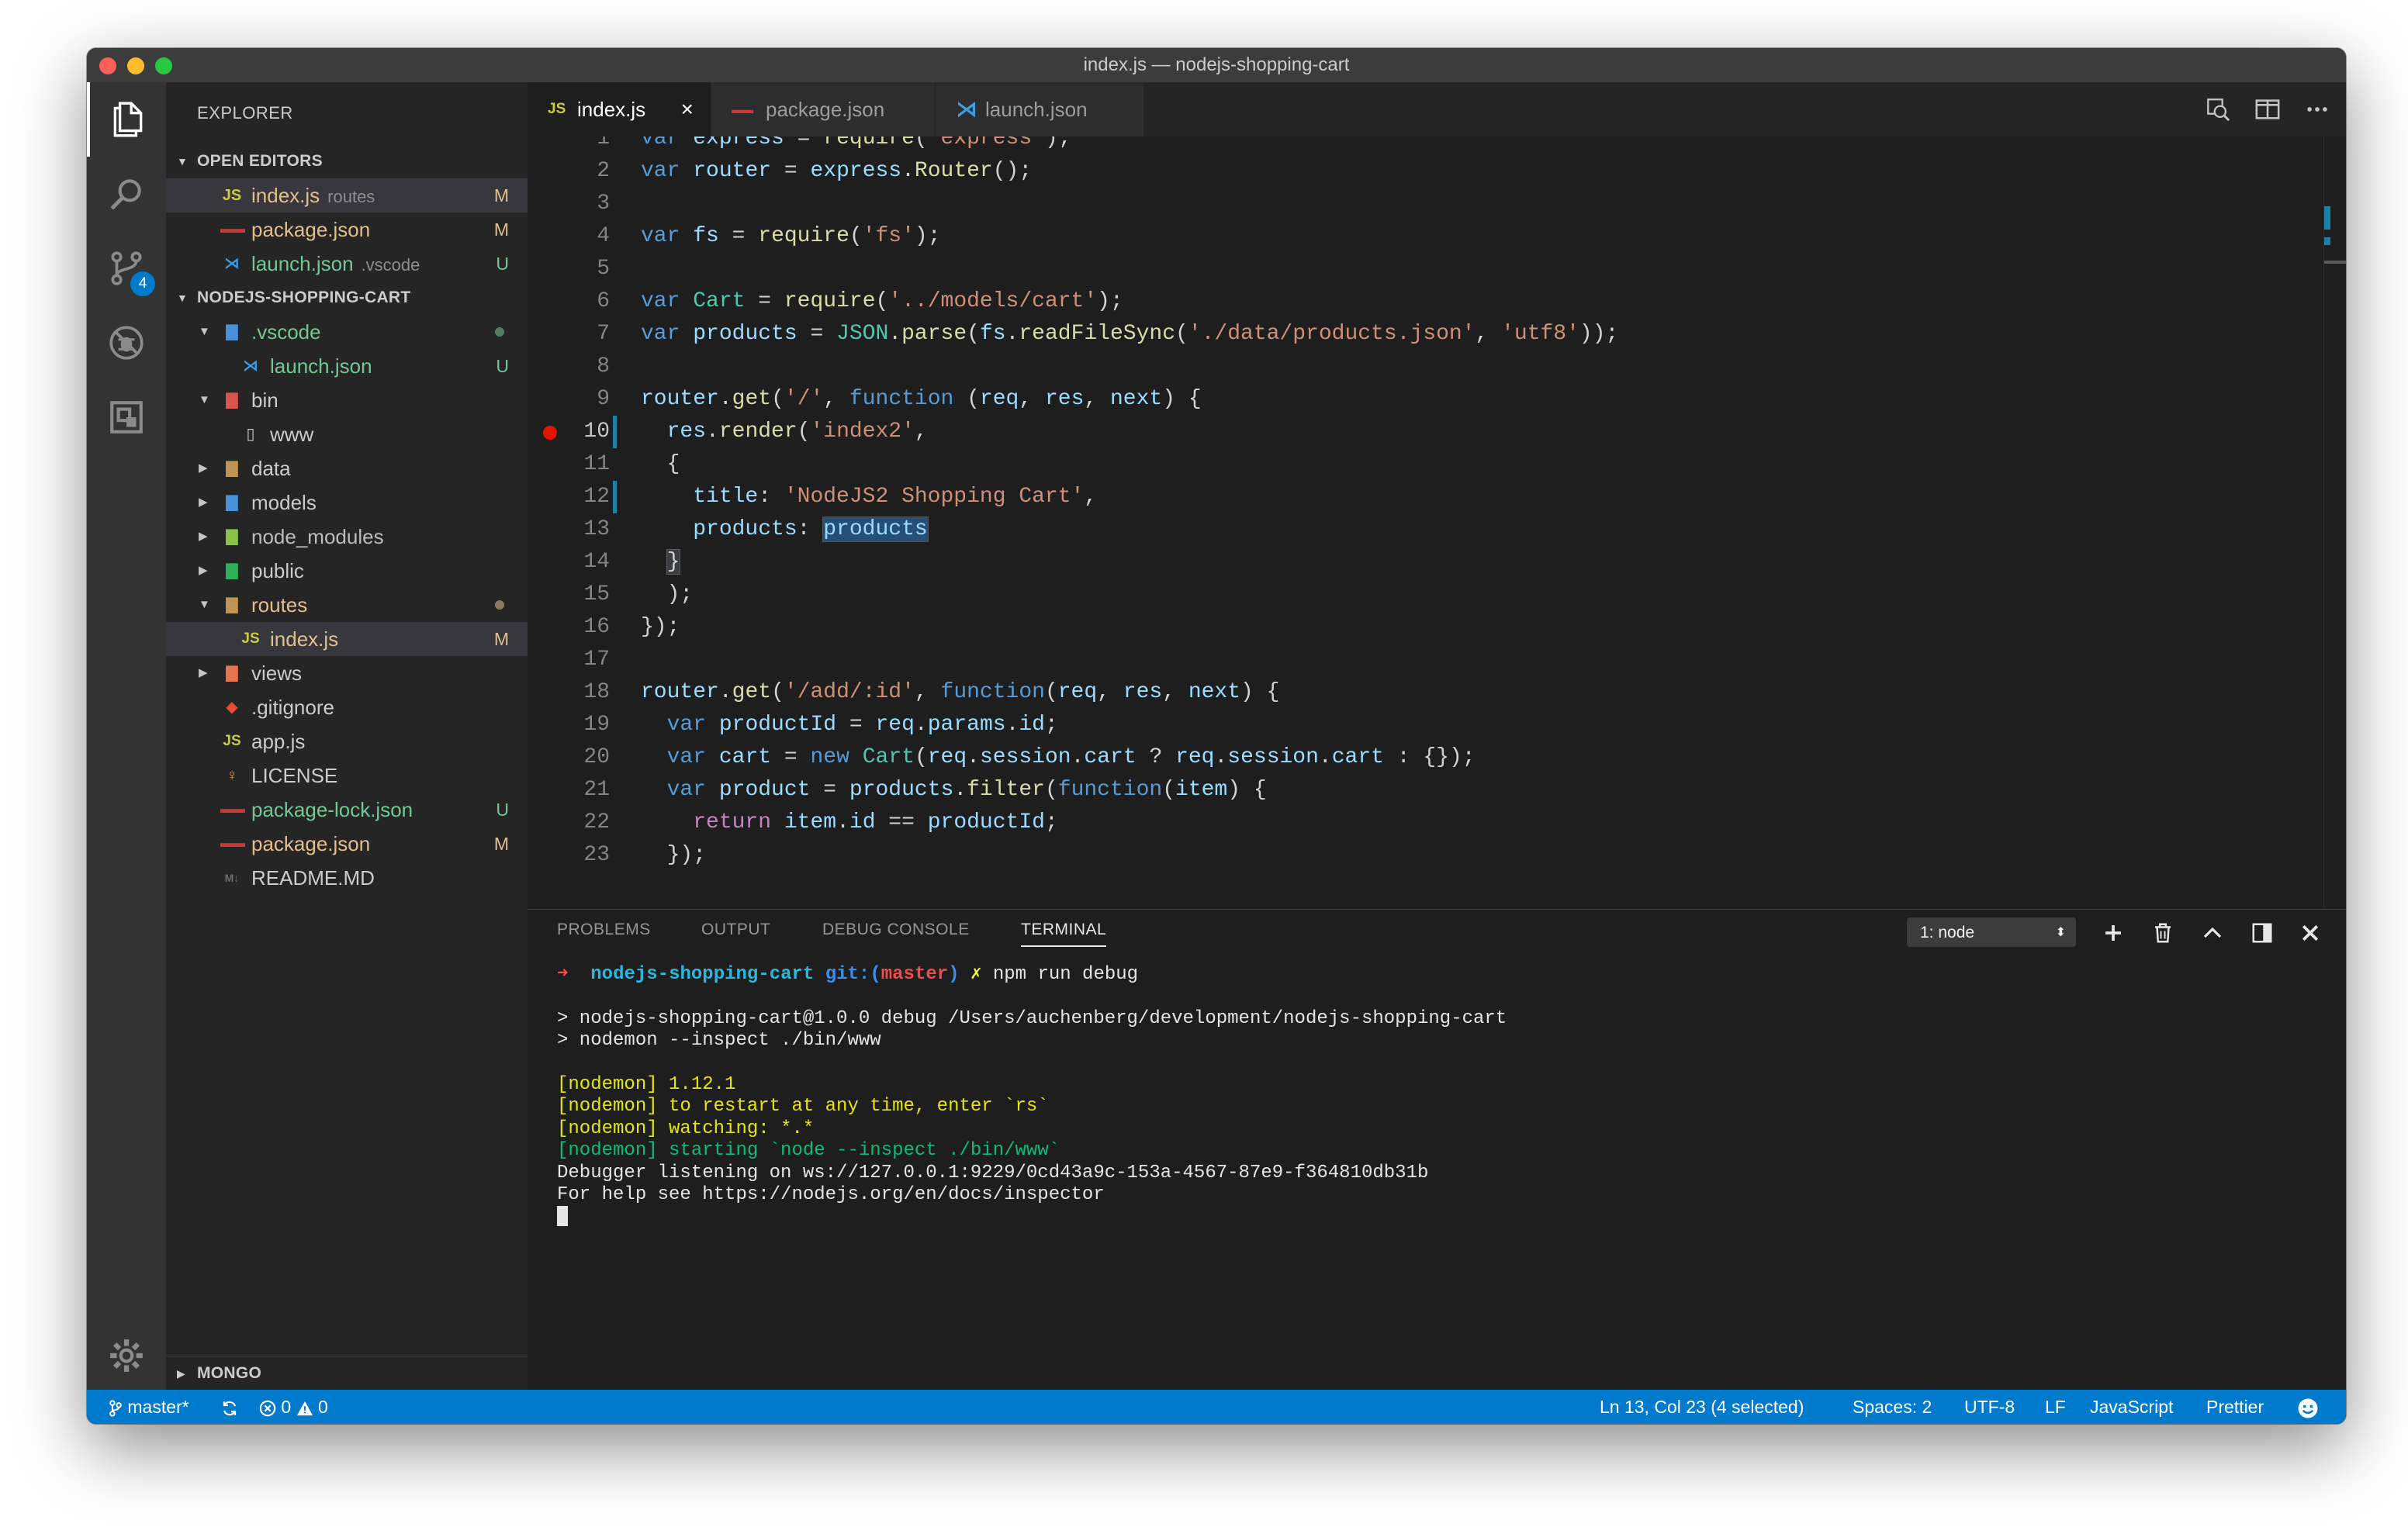 This screenshot has width=2408, height=1534. I want to click on problems-item: 0 0, so click(293, 1407).